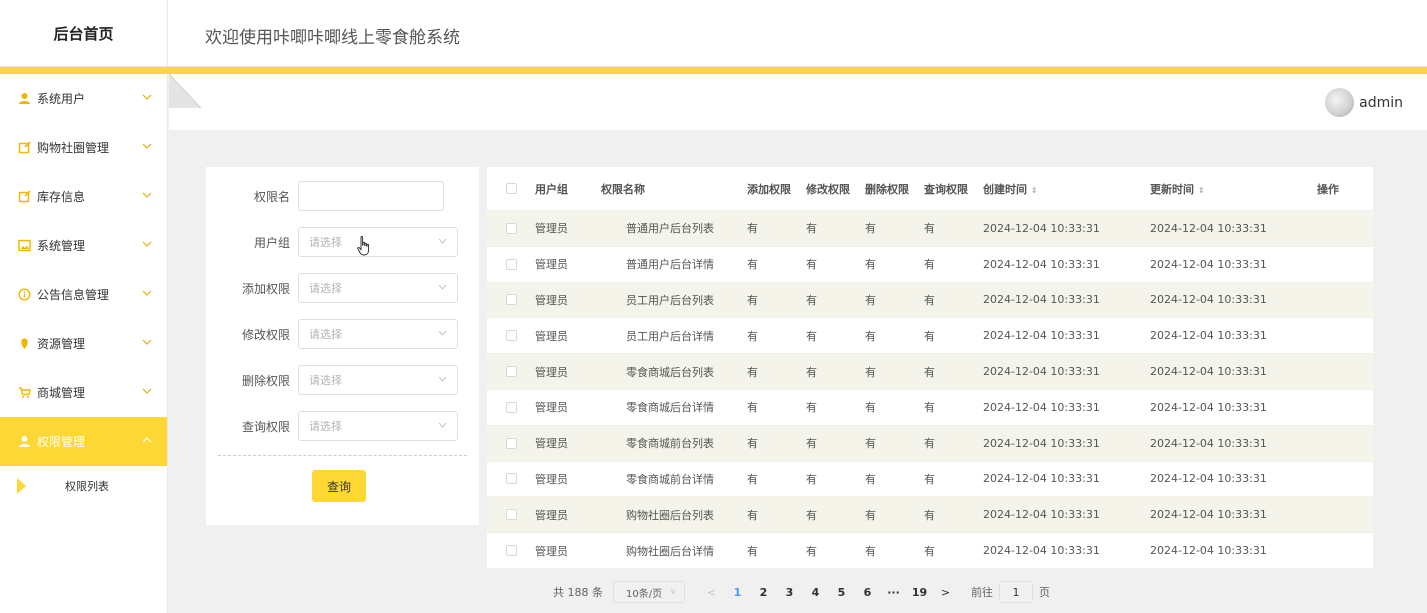 The height and width of the screenshot is (613, 1427). Describe the element at coordinates (670, 479) in the screenshot. I see `cell-name: 零食商城前台详情` at that location.